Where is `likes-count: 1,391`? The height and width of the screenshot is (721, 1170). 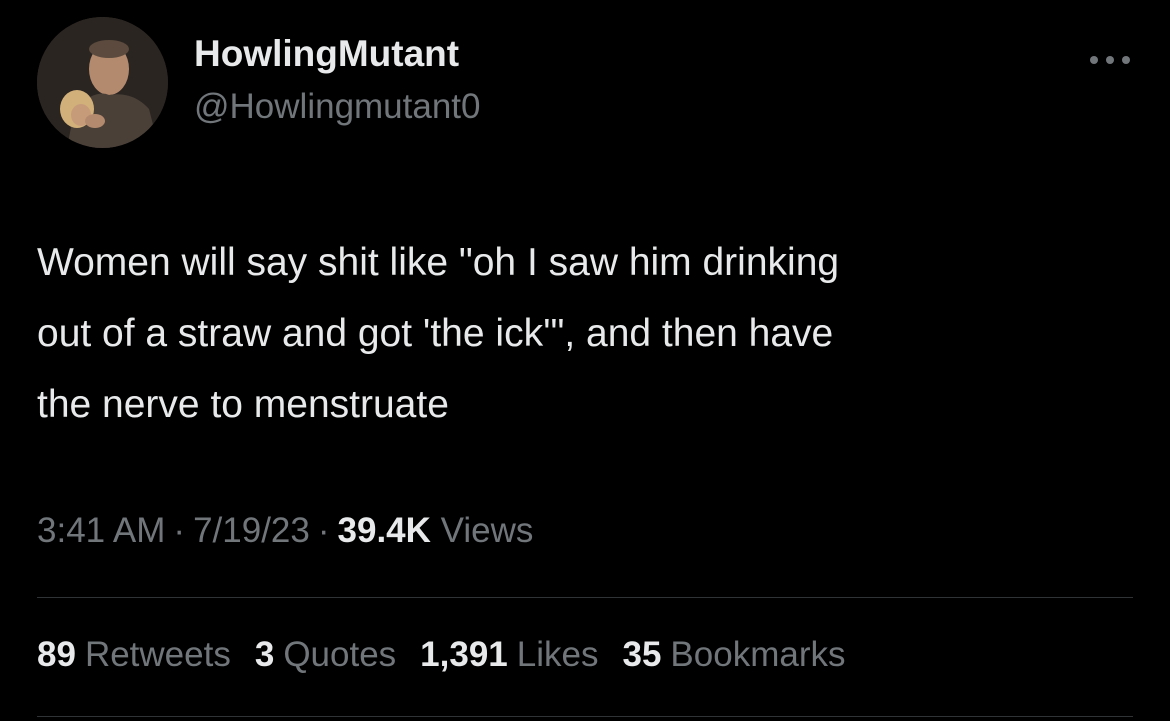 likes-count: 1,391 is located at coordinates (464, 654).